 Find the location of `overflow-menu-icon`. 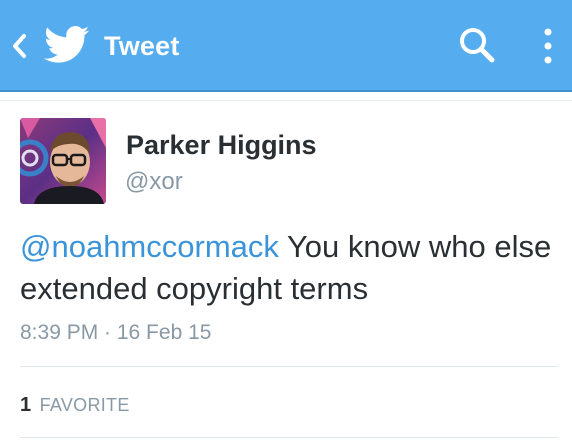

overflow-menu-icon is located at coordinates (548, 46).